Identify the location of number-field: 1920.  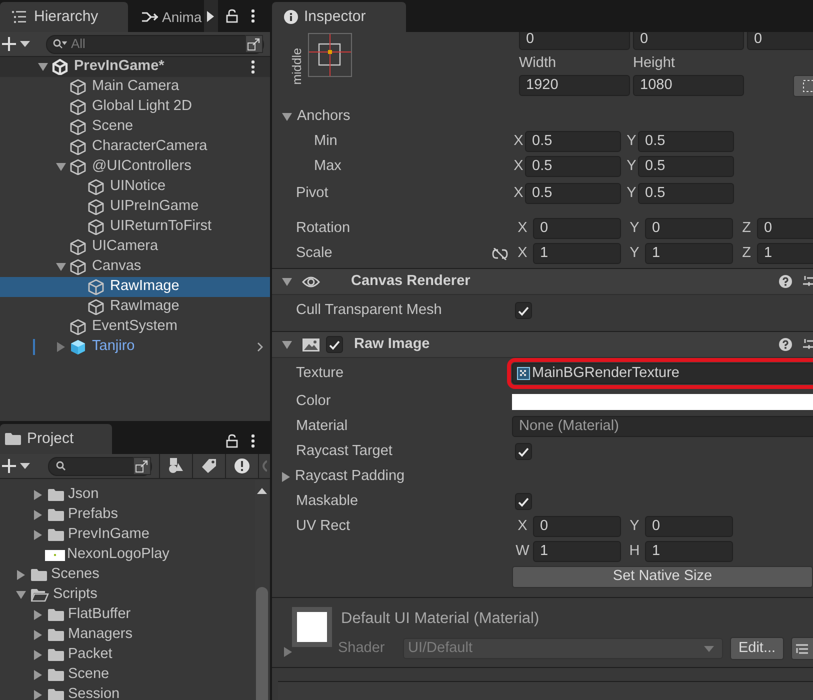
(574, 85).